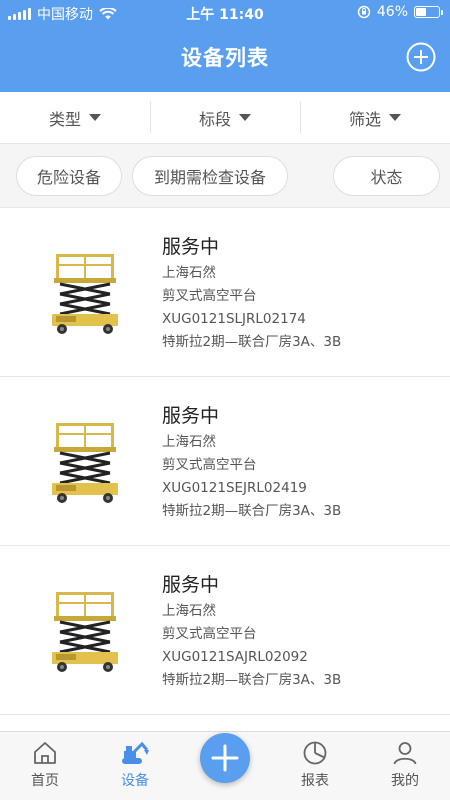  What do you see at coordinates (64, 119) in the screenshot?
I see `filter-type-label: 类型` at bounding box center [64, 119].